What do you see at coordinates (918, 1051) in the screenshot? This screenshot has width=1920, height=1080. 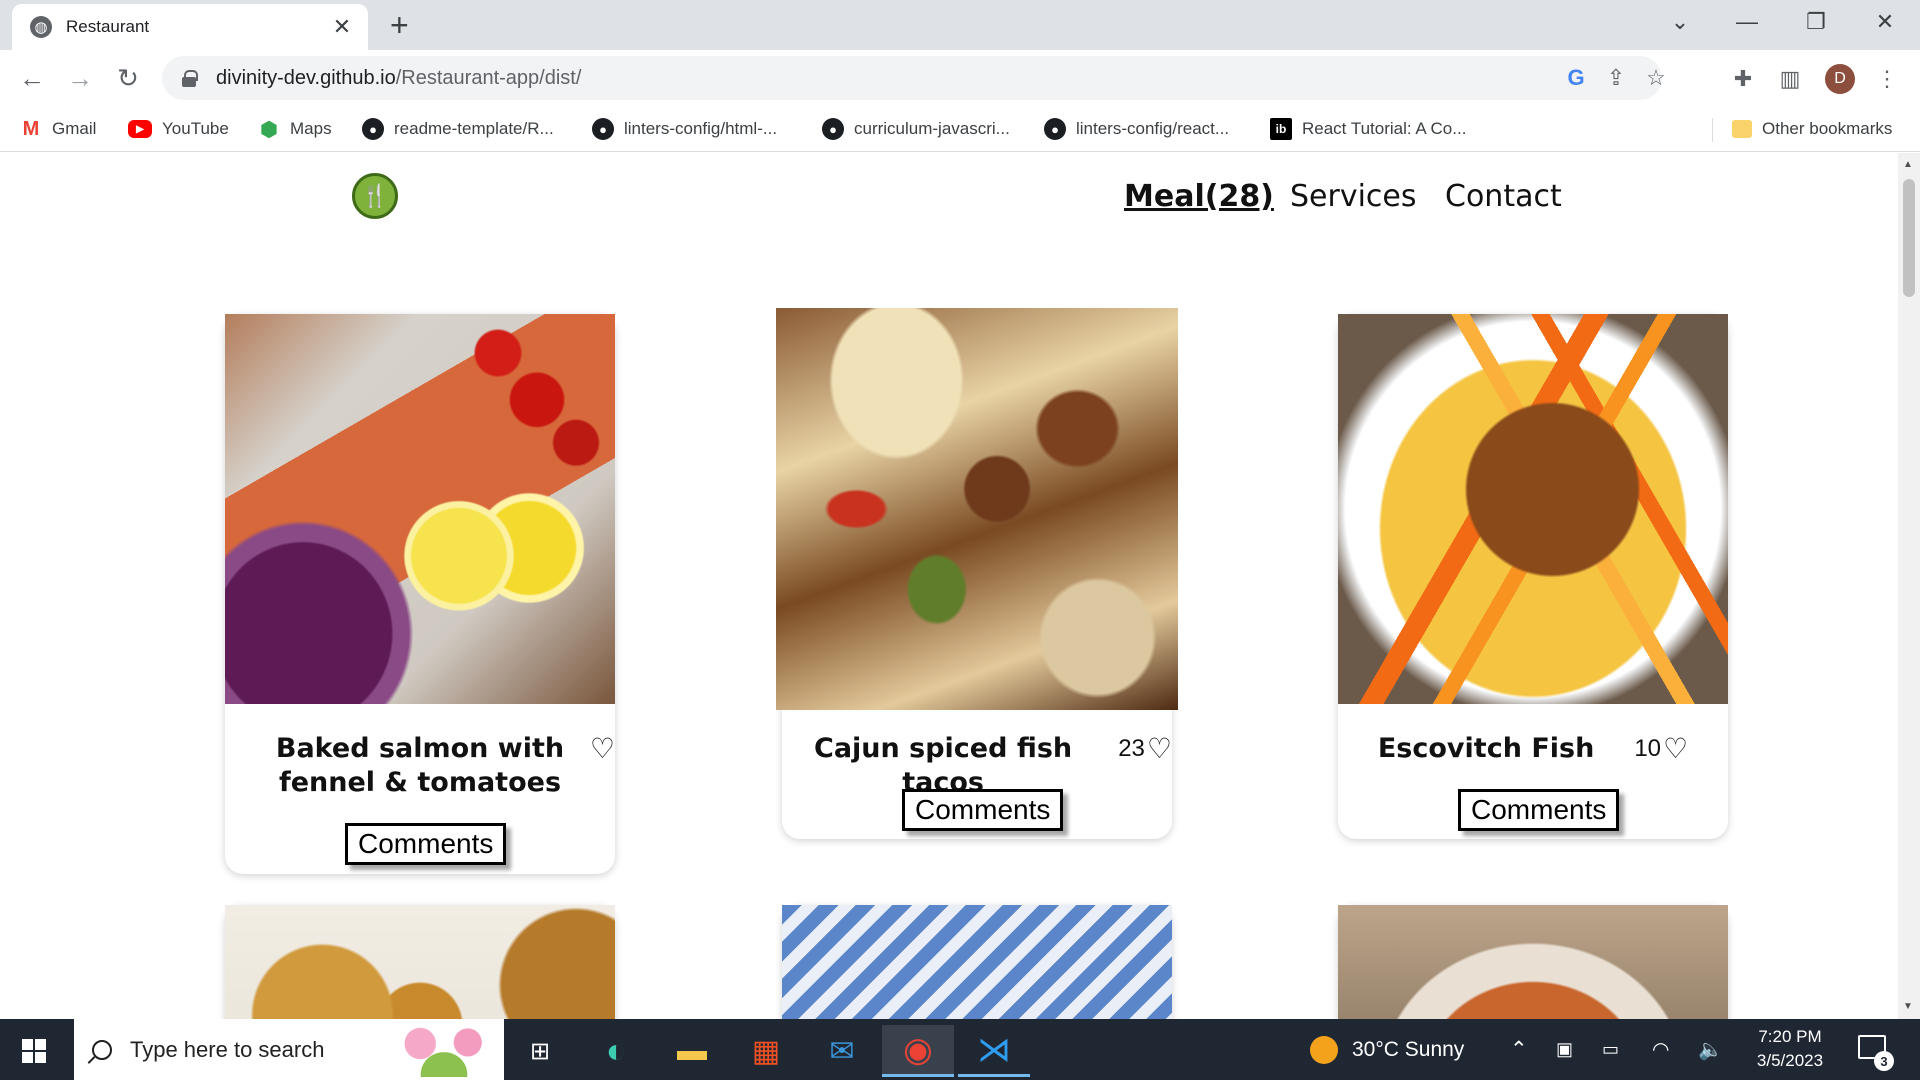 I see `chrome-icon: ◉` at bounding box center [918, 1051].